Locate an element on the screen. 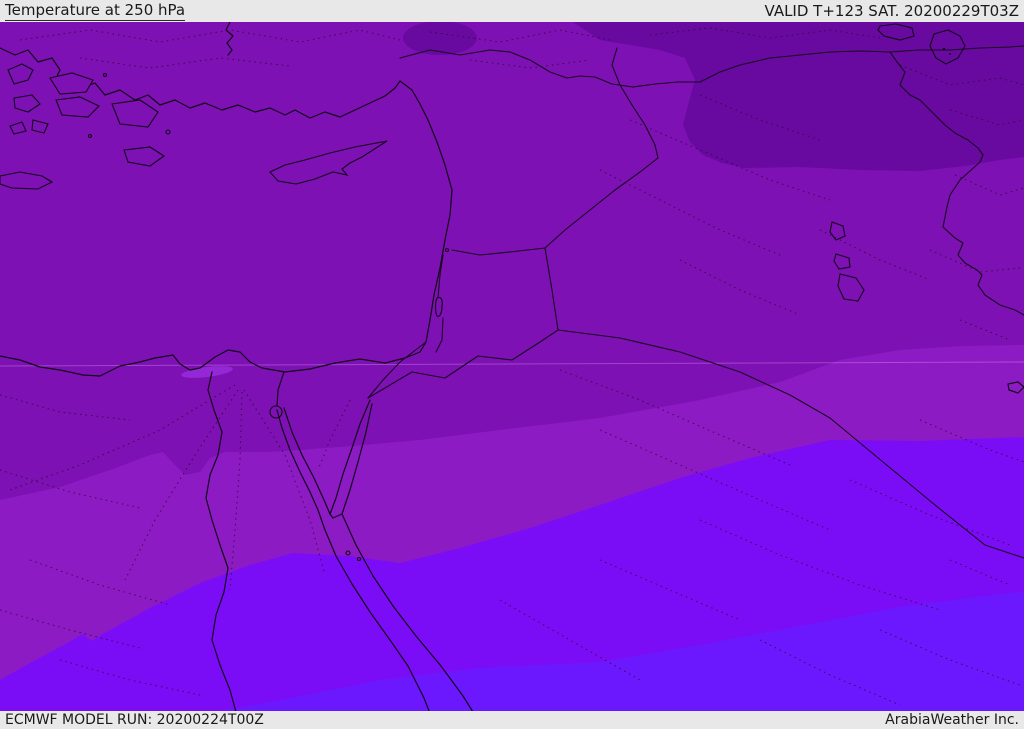 The height and width of the screenshot is (729, 1024). model-run-label: ECMWF MODEL RUN: 20200224T00Z is located at coordinates (134, 720).